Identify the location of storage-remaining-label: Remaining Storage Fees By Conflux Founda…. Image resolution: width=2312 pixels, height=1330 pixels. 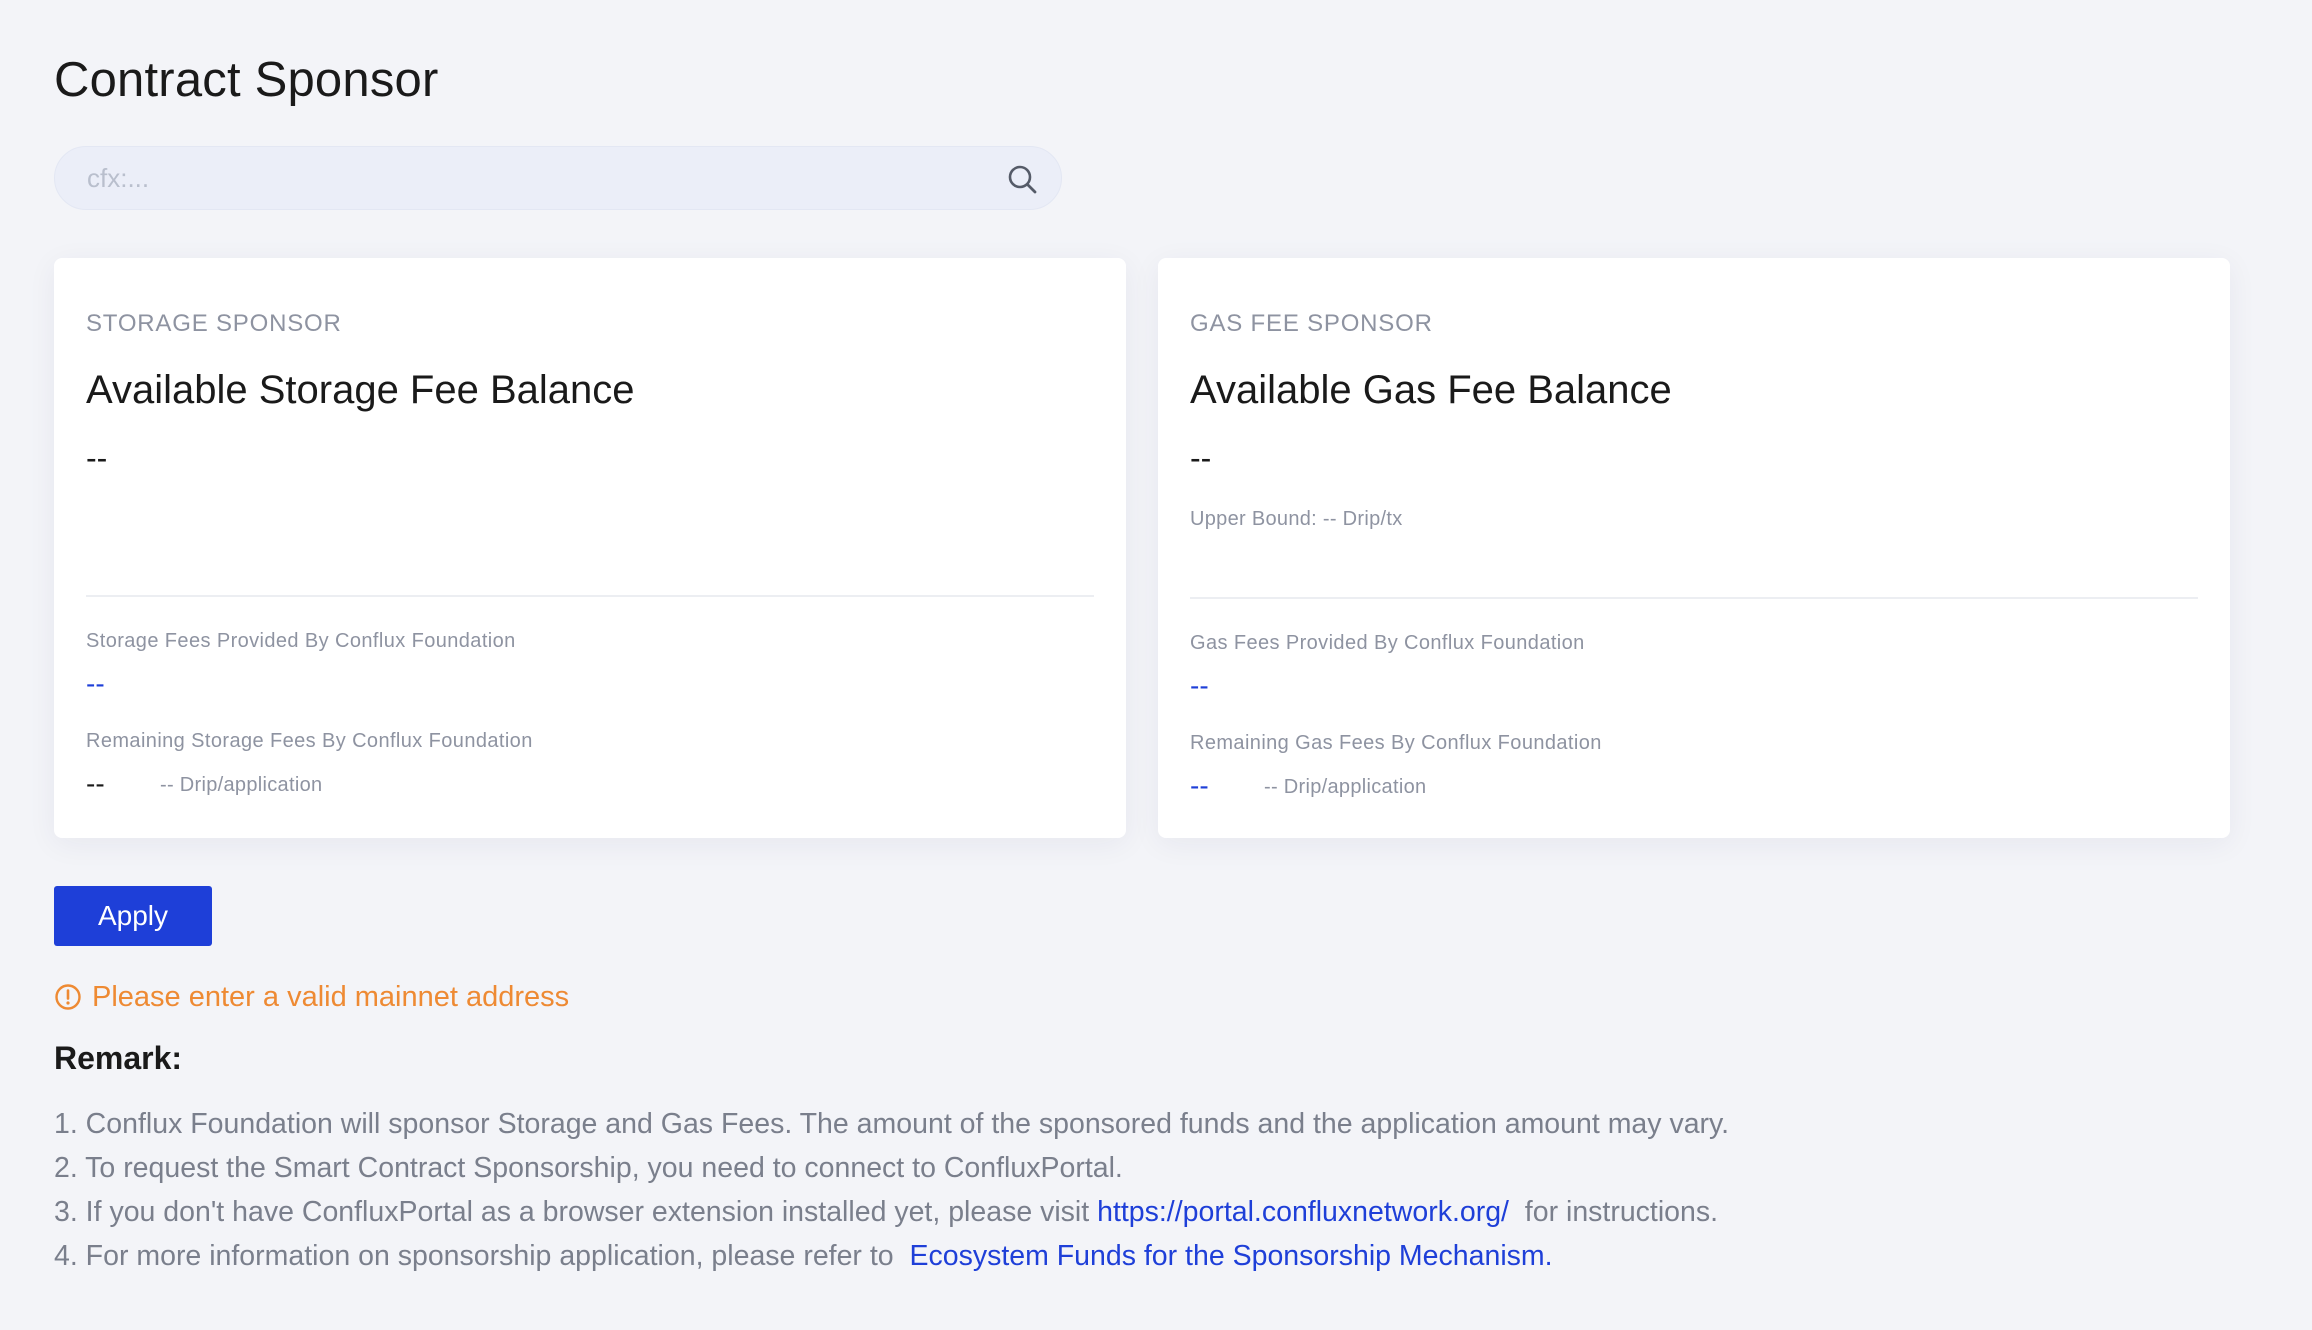
(309, 741).